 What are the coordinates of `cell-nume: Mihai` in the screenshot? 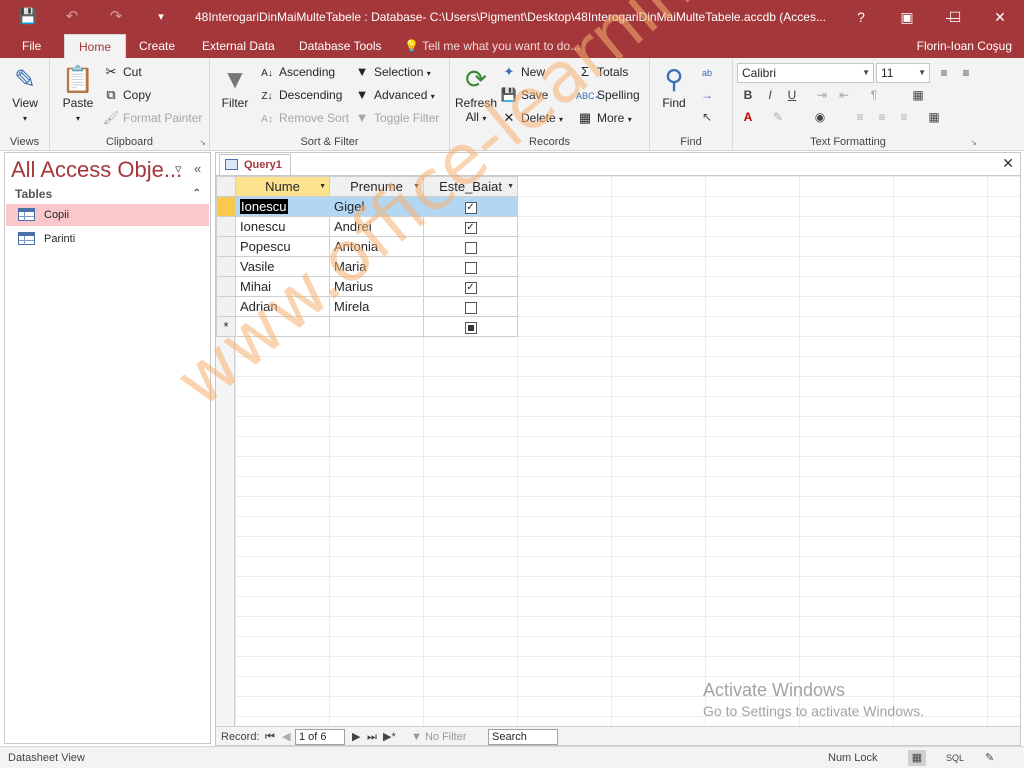 It's located at (282, 286).